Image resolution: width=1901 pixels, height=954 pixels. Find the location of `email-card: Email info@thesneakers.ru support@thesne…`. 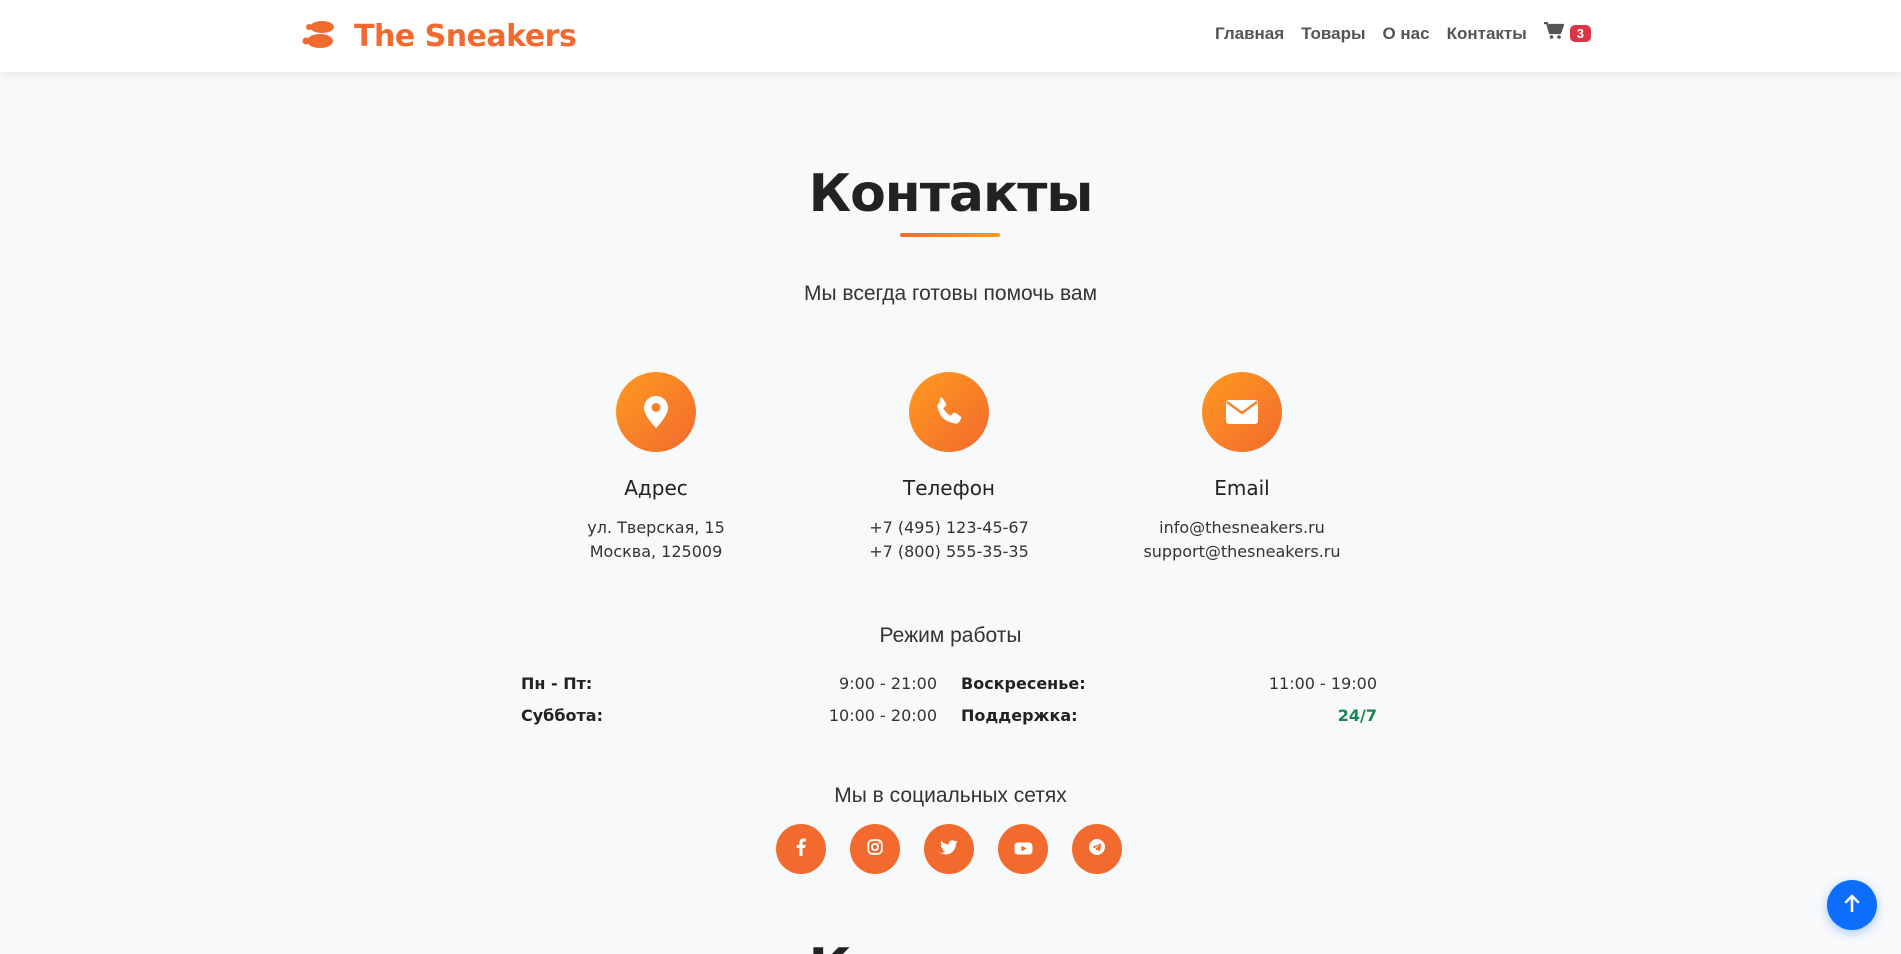

email-card: Email info@thesneakers.ru support@thesne… is located at coordinates (1242, 468).